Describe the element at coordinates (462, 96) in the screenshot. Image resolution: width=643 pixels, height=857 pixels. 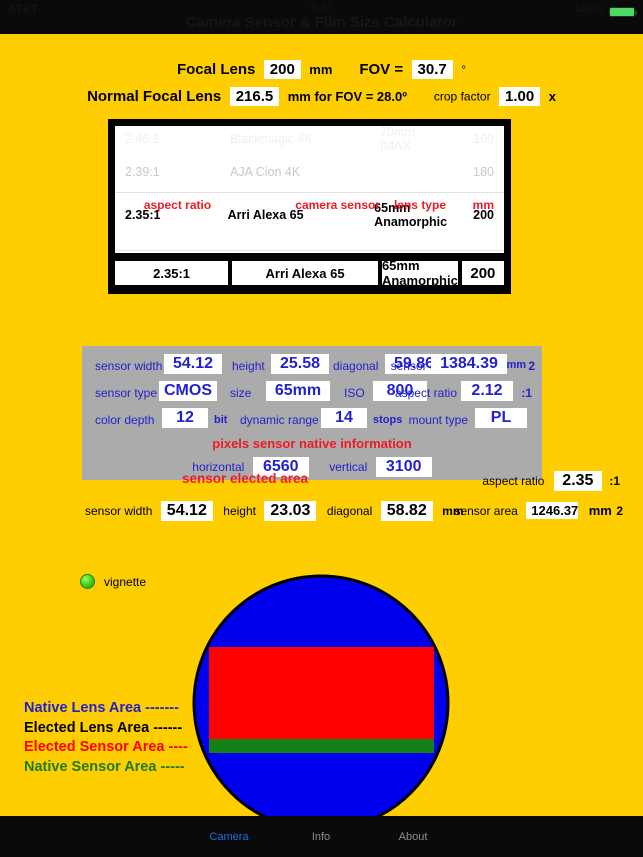
I see `crop-factor-label: crop factor` at that location.